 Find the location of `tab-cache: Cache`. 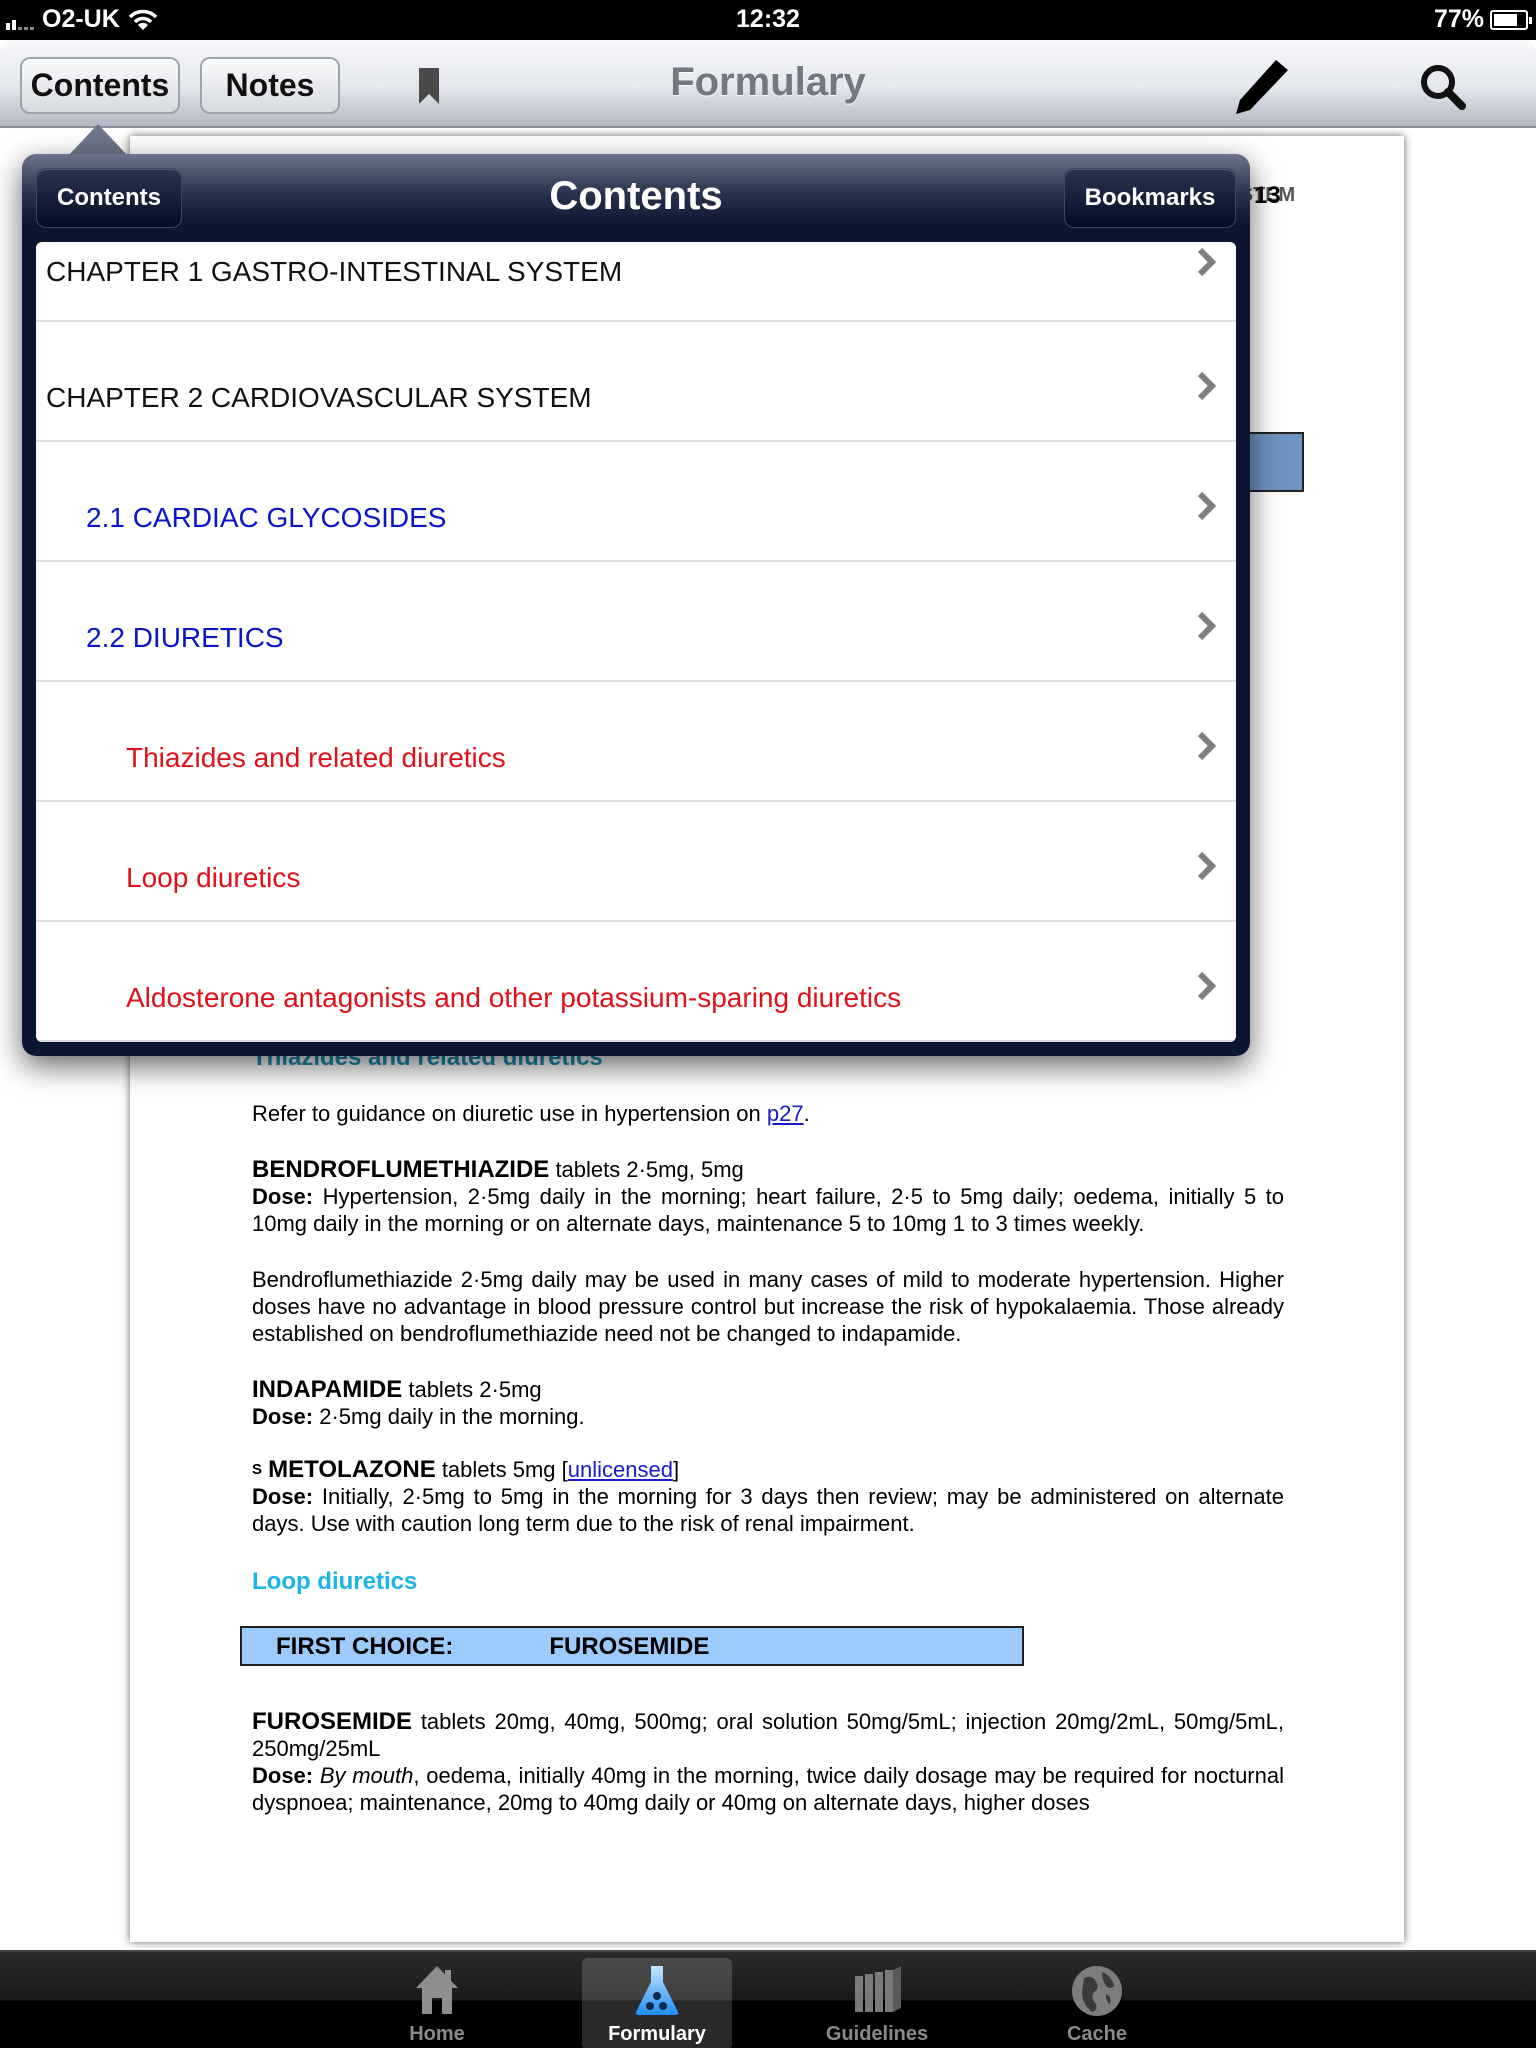

tab-cache: Cache is located at coordinates (1097, 2003).